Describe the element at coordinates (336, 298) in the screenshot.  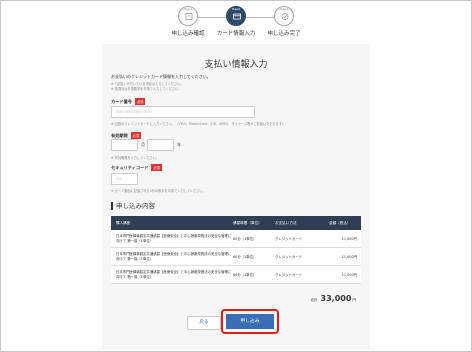
I see `total-value: 33,000` at that location.